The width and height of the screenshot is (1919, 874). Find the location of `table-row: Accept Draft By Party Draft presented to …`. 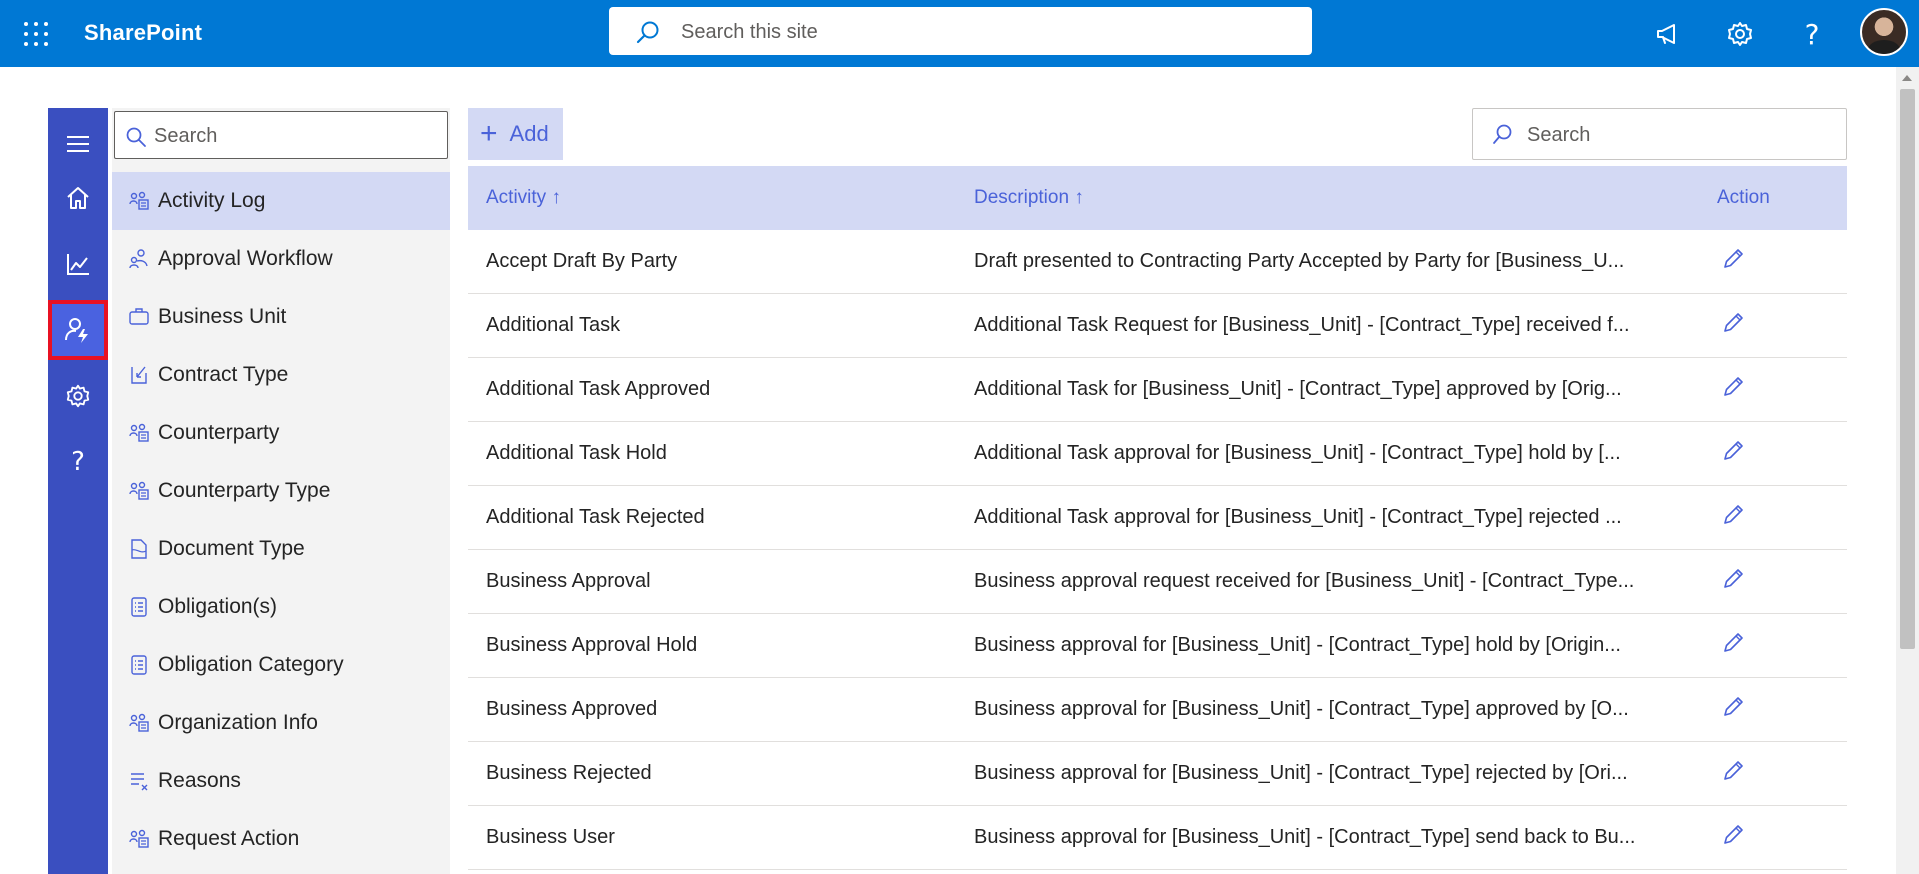

table-row: Accept Draft By Party Draft presented to … is located at coordinates (1157, 262).